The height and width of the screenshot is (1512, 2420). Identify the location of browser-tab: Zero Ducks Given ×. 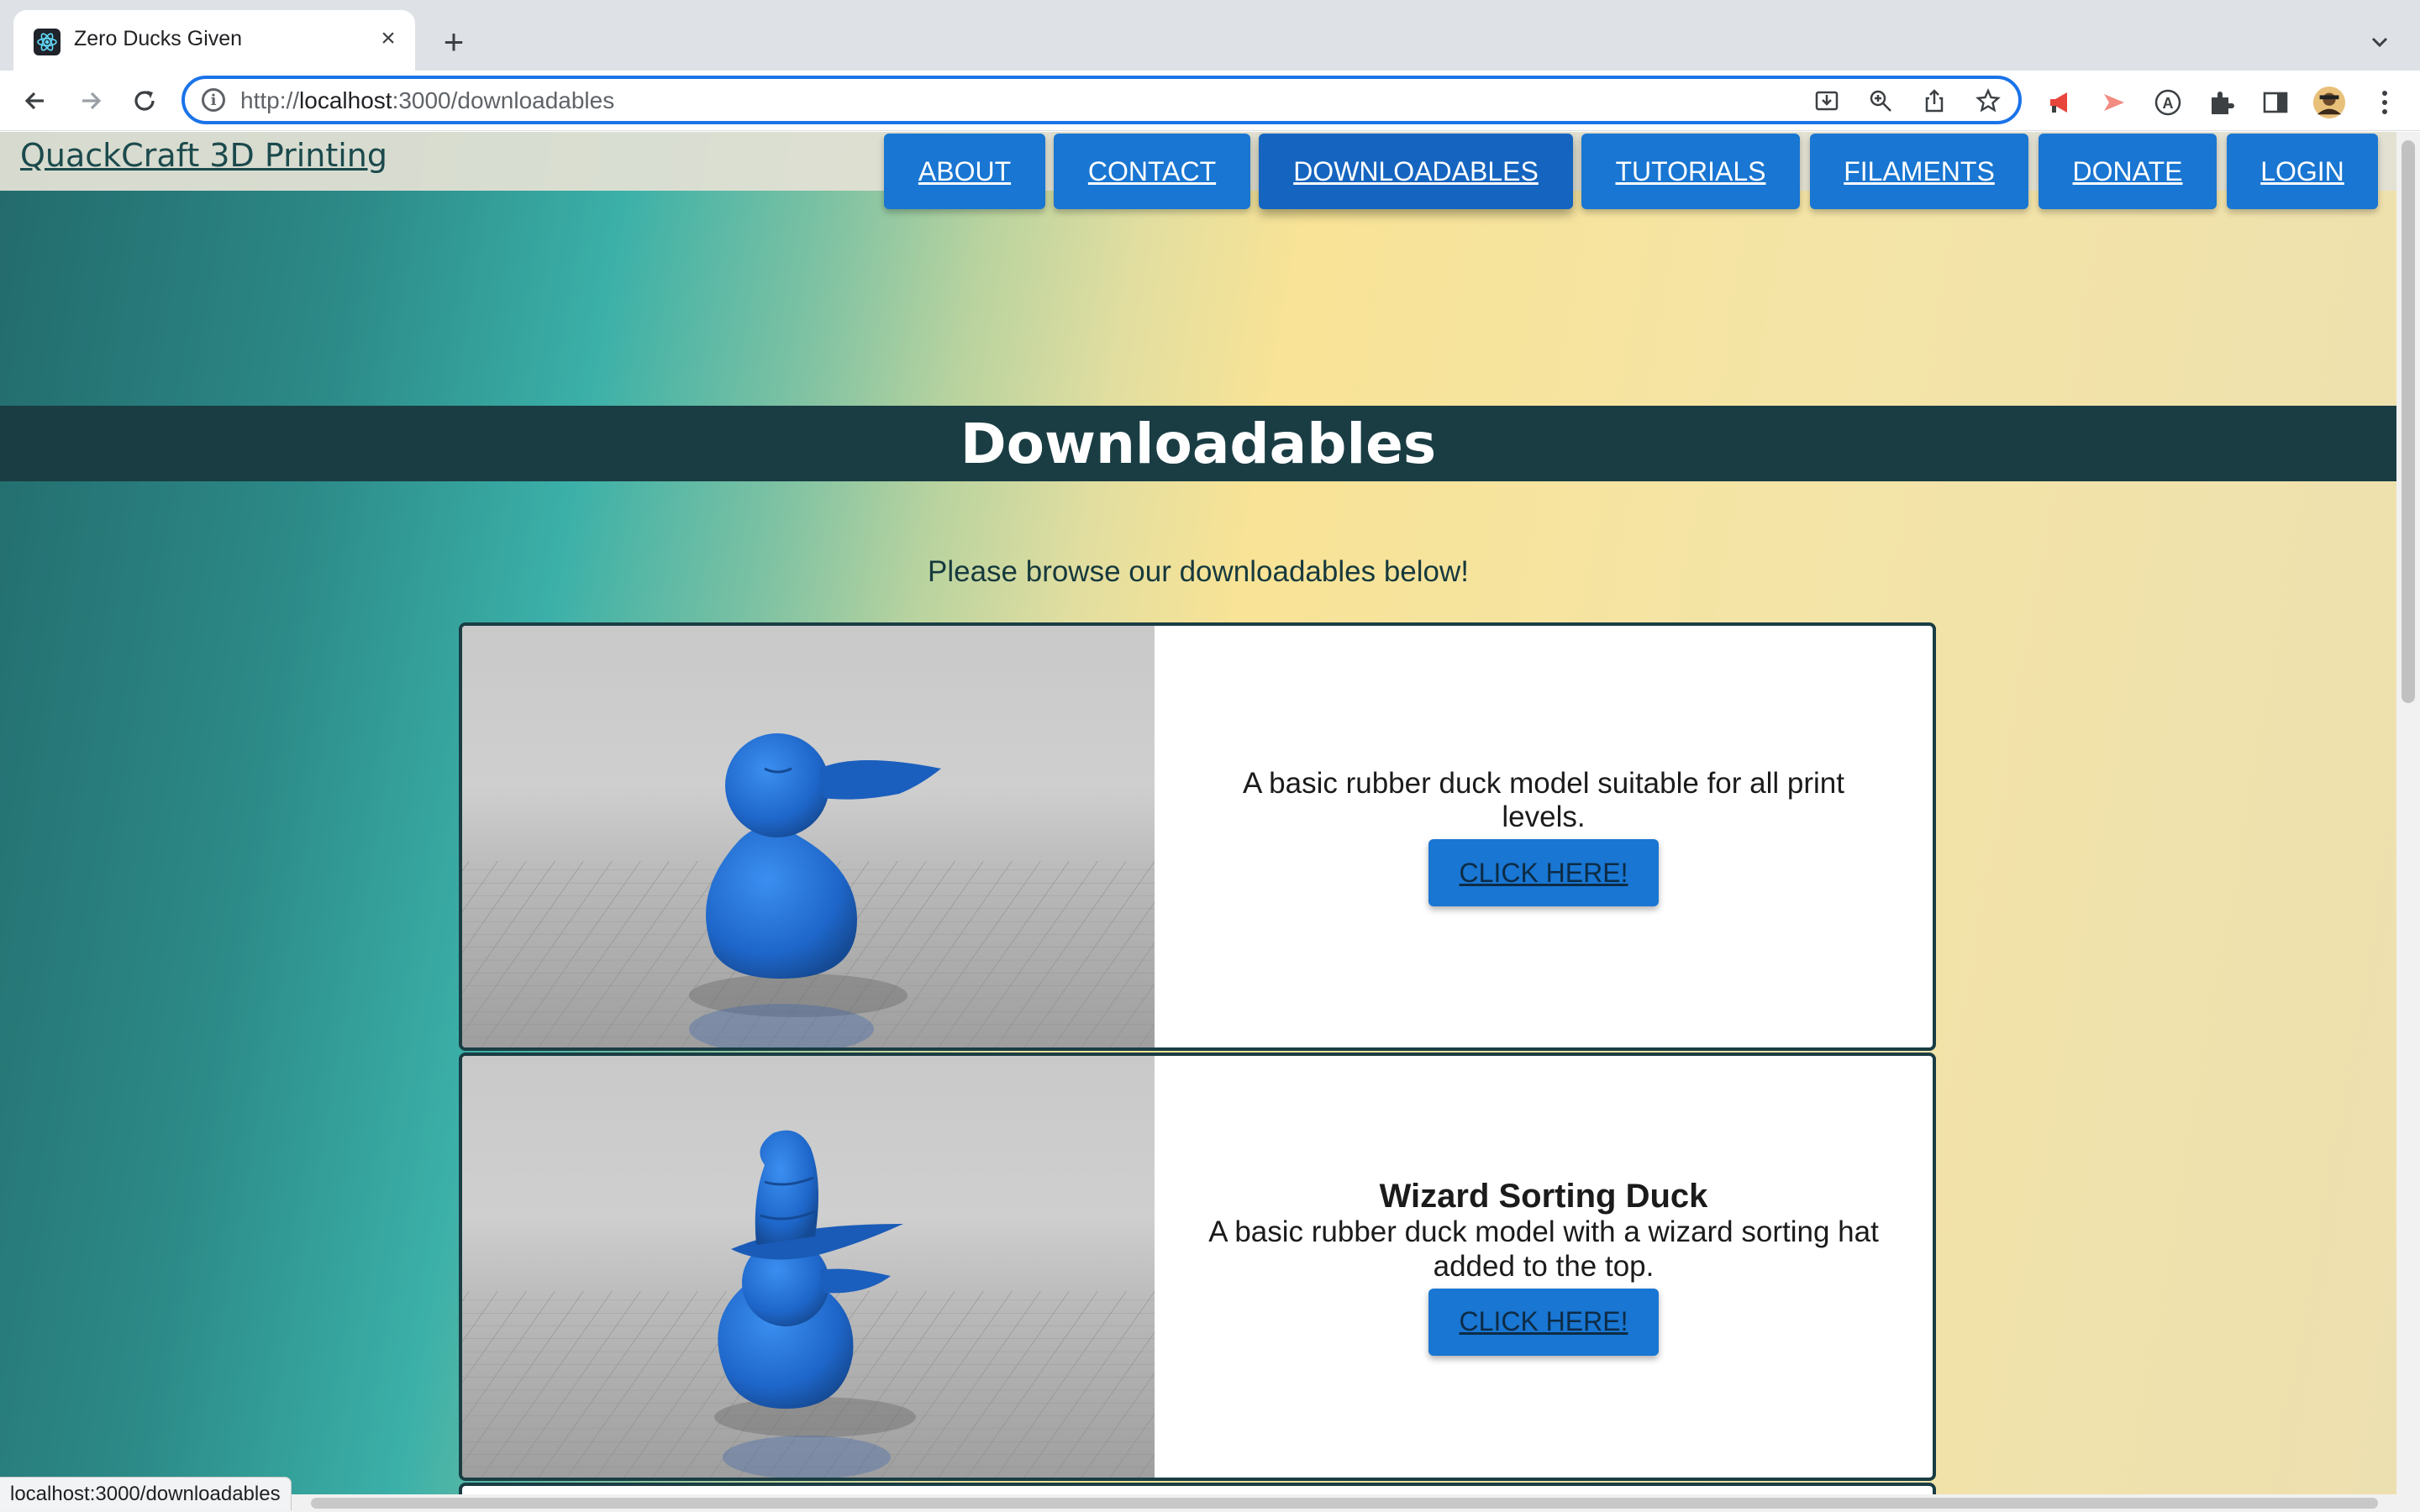
(214, 40).